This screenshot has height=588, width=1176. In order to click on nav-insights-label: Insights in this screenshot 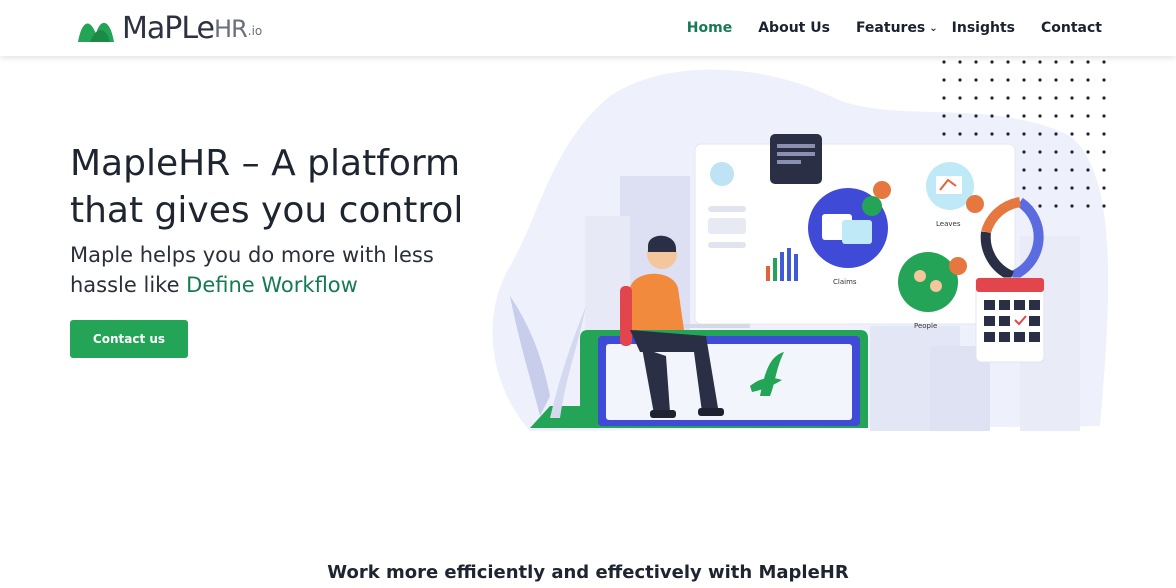, I will do `click(983, 28)`.